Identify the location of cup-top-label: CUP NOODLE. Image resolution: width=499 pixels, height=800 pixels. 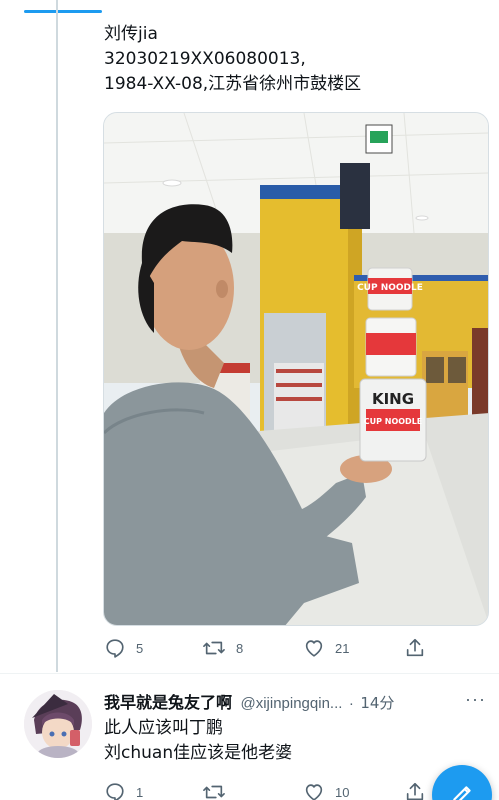
(390, 288).